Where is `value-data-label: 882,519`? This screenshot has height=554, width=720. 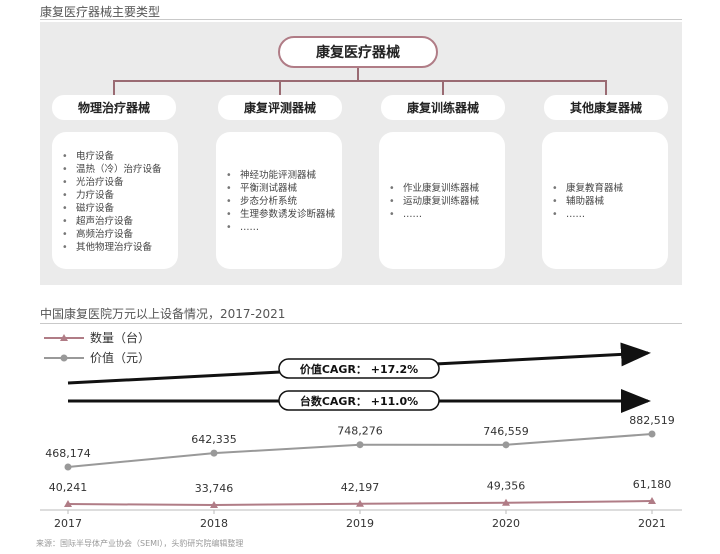 value-data-label: 882,519 is located at coordinates (652, 420).